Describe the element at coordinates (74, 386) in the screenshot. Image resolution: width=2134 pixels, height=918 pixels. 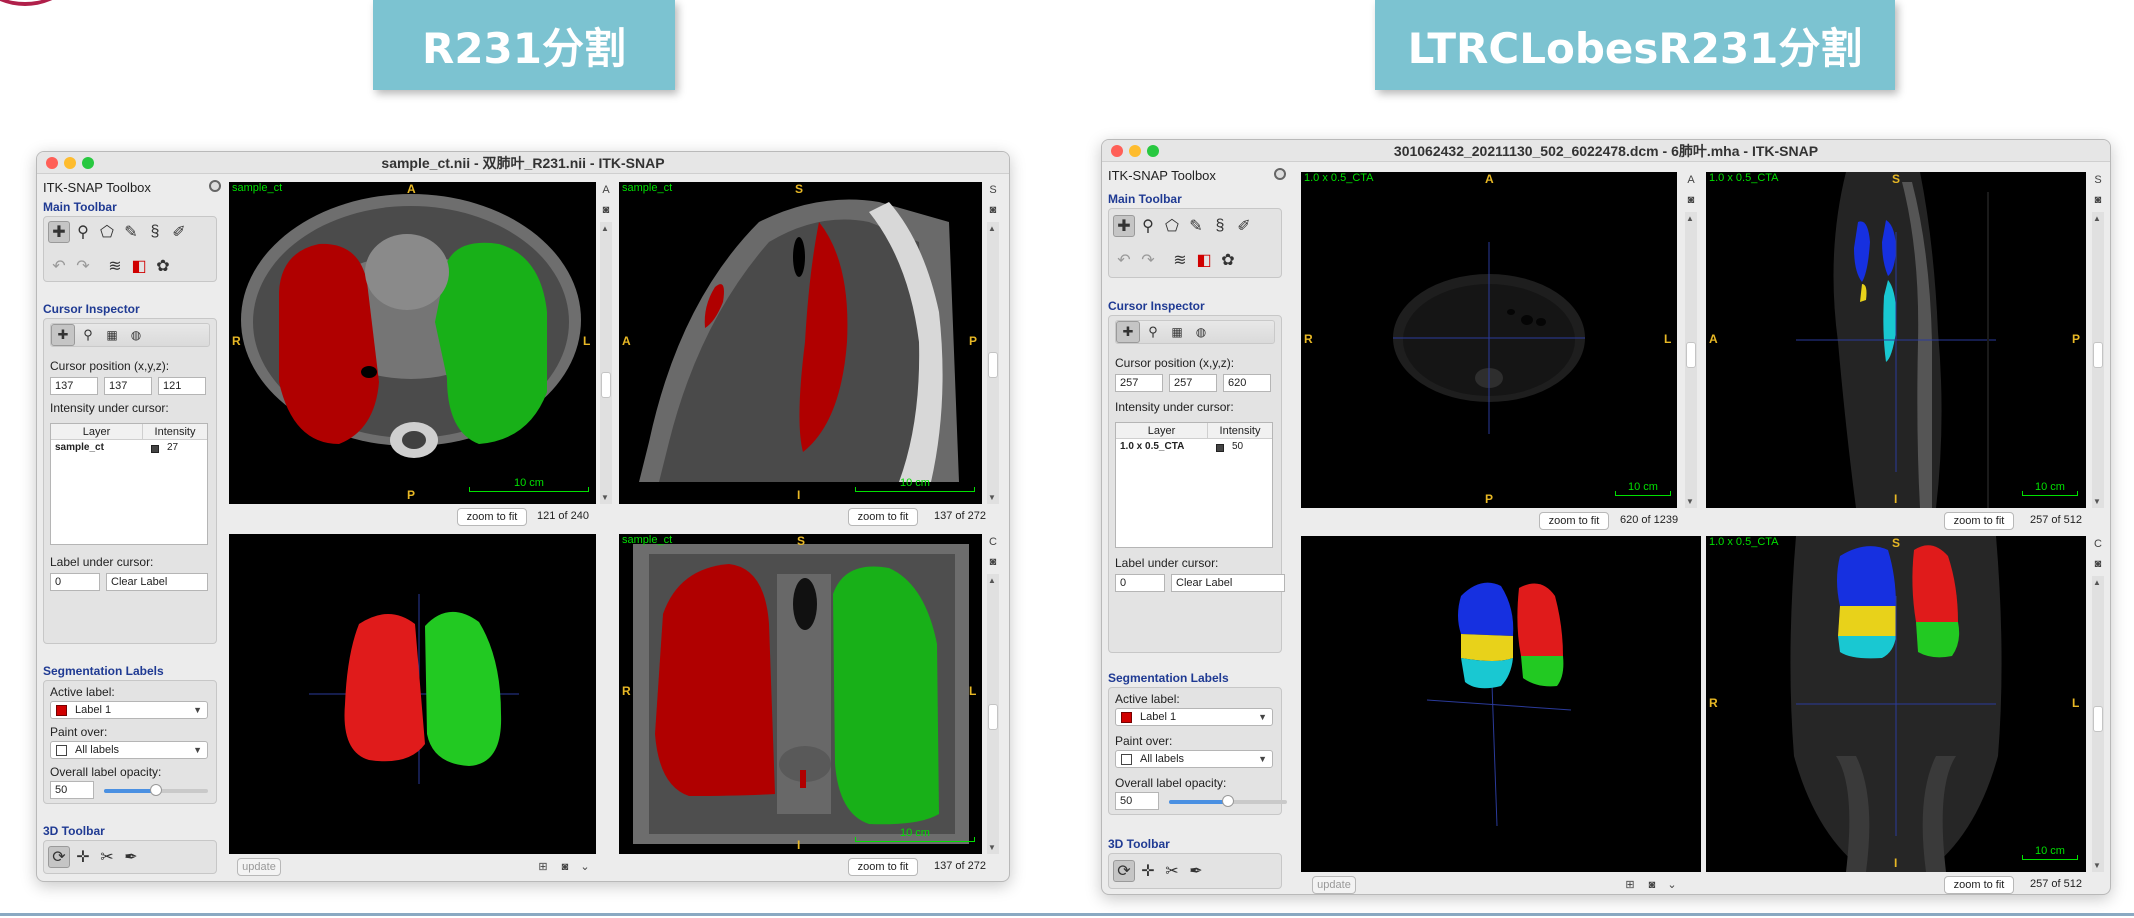
I see `cursor-x-field: 137` at that location.